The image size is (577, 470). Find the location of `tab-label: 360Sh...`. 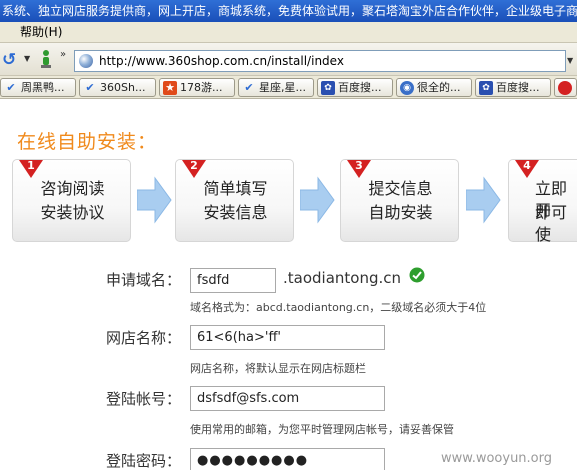

tab-label: 360Sh... is located at coordinates (123, 87).